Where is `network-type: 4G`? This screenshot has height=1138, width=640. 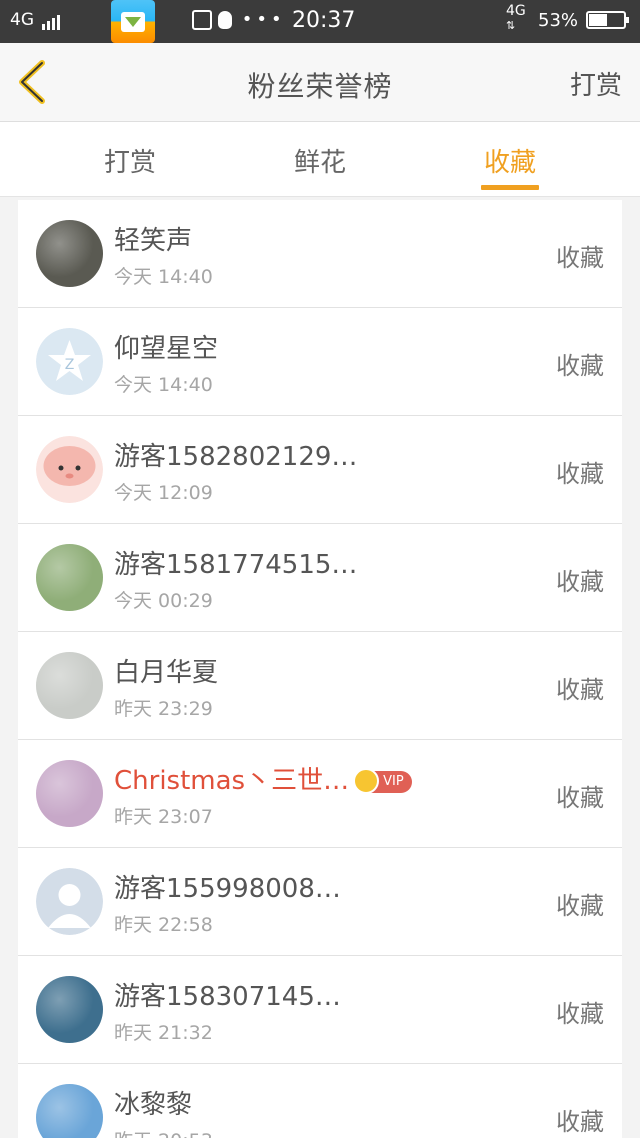 network-type: 4G is located at coordinates (22, 20).